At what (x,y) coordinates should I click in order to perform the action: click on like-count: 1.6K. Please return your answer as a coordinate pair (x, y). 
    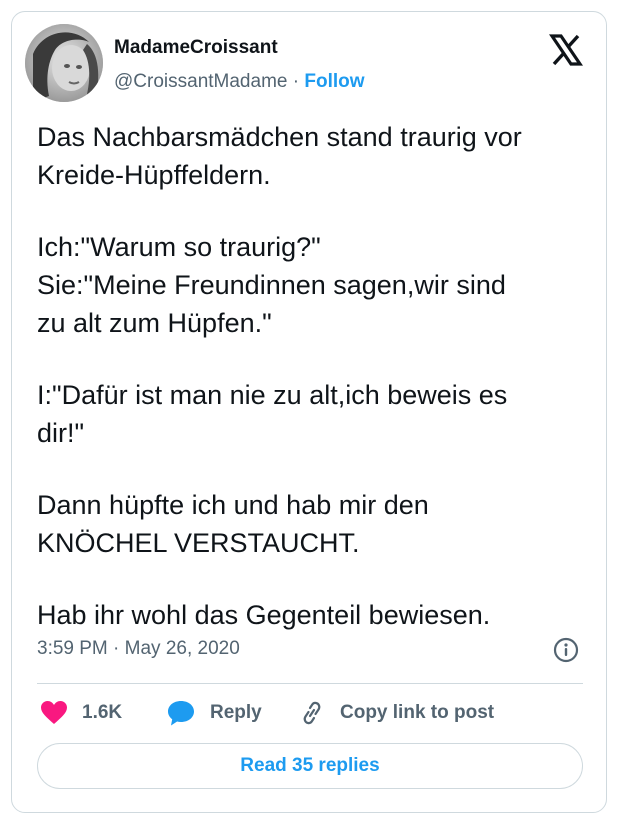
    Looking at the image, I should click on (102, 712).